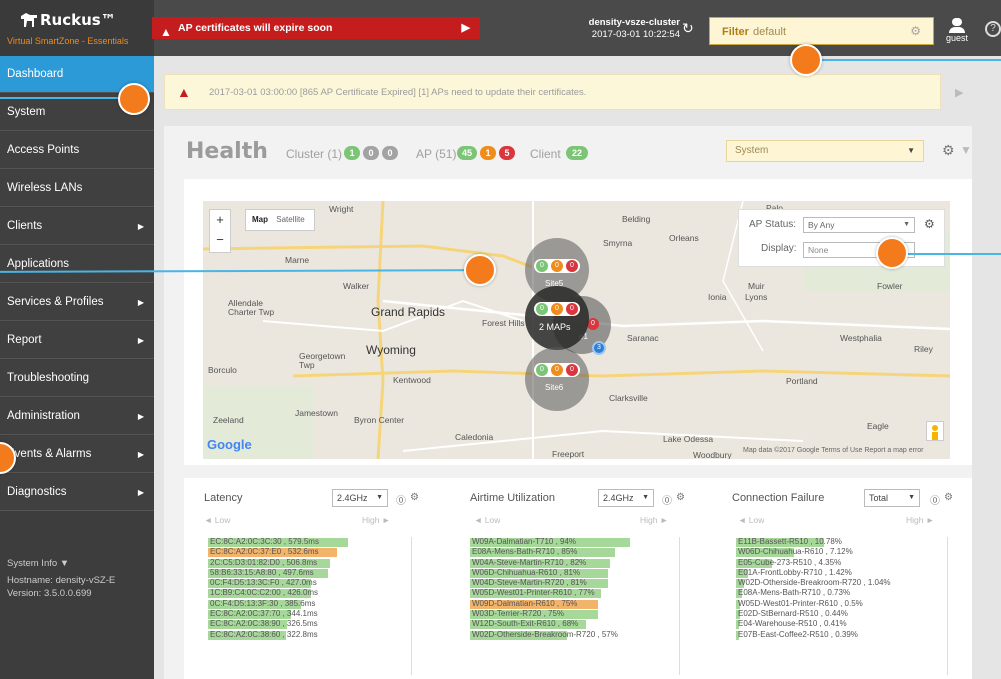 The image size is (1001, 679). What do you see at coordinates (935, 431) in the screenshot?
I see `street-view-pegman-icon` at bounding box center [935, 431].